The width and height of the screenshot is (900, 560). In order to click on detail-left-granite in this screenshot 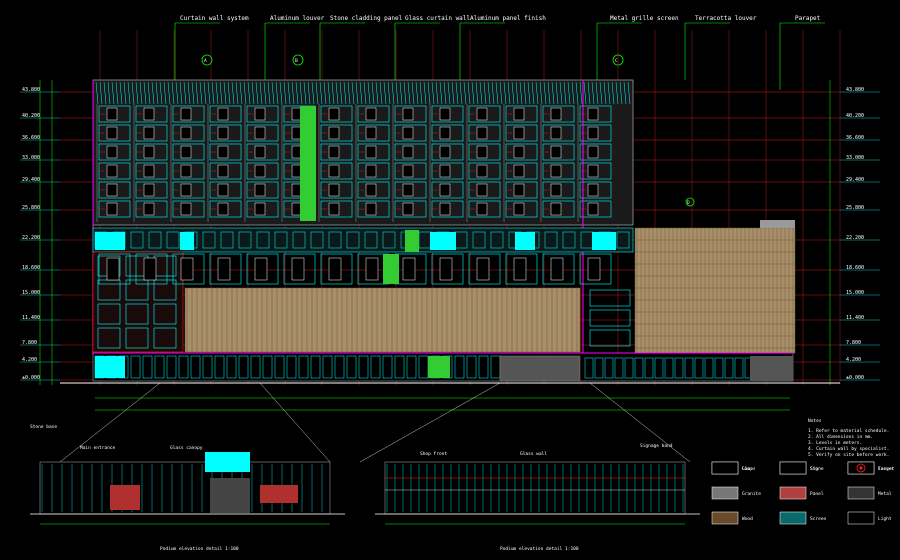, I will do `click(230, 495)`.